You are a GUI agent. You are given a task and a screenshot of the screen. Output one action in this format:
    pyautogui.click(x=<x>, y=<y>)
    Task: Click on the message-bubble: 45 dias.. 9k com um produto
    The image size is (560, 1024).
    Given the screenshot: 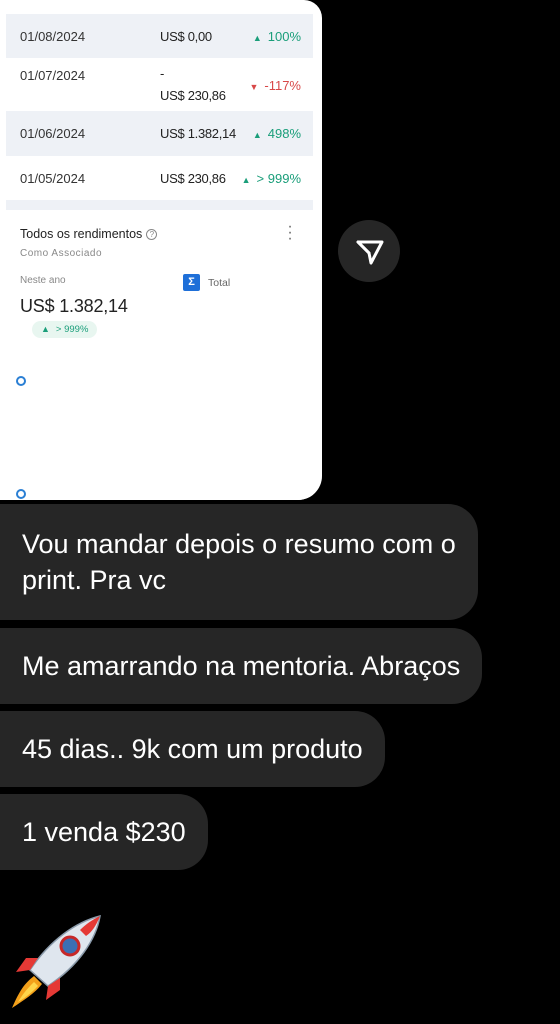 What is the action you would take?
    pyautogui.click(x=192, y=749)
    